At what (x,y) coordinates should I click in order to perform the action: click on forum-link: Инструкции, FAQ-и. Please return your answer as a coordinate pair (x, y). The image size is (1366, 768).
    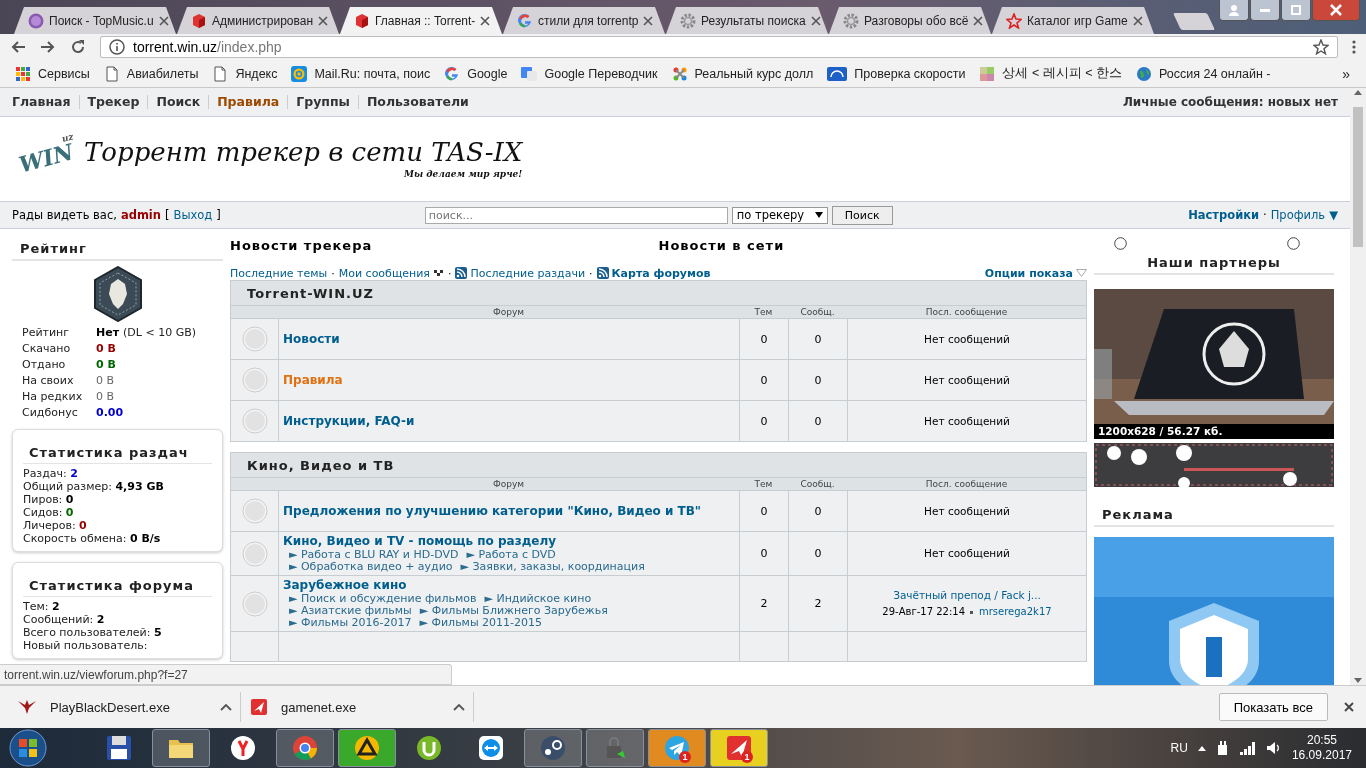
    Looking at the image, I should click on (349, 421).